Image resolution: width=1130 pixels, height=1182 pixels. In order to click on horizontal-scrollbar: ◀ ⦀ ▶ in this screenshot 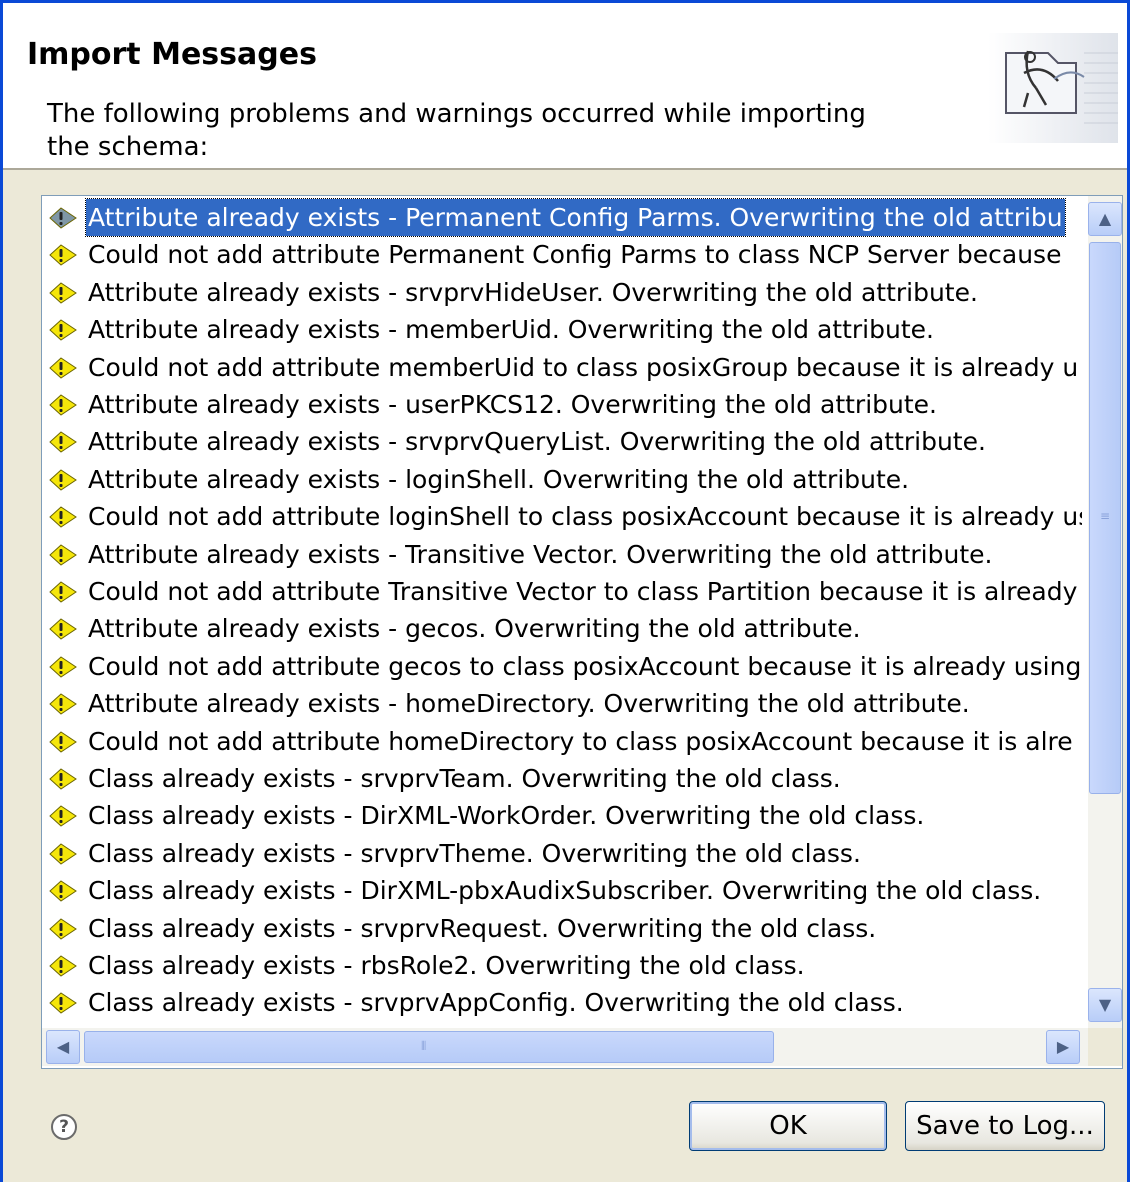, I will do `click(565, 1047)`.